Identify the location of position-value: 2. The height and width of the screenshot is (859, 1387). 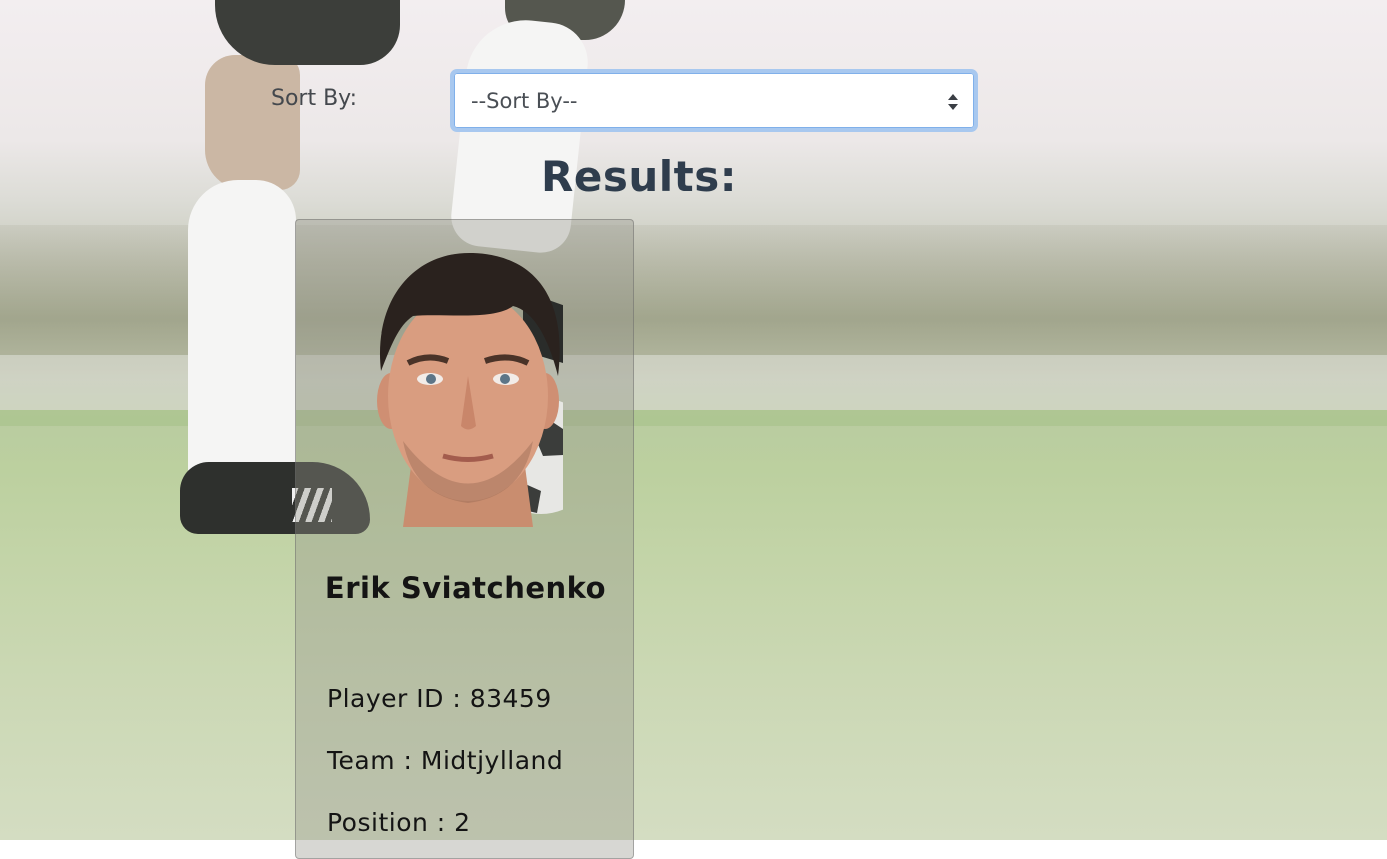
(462, 822).